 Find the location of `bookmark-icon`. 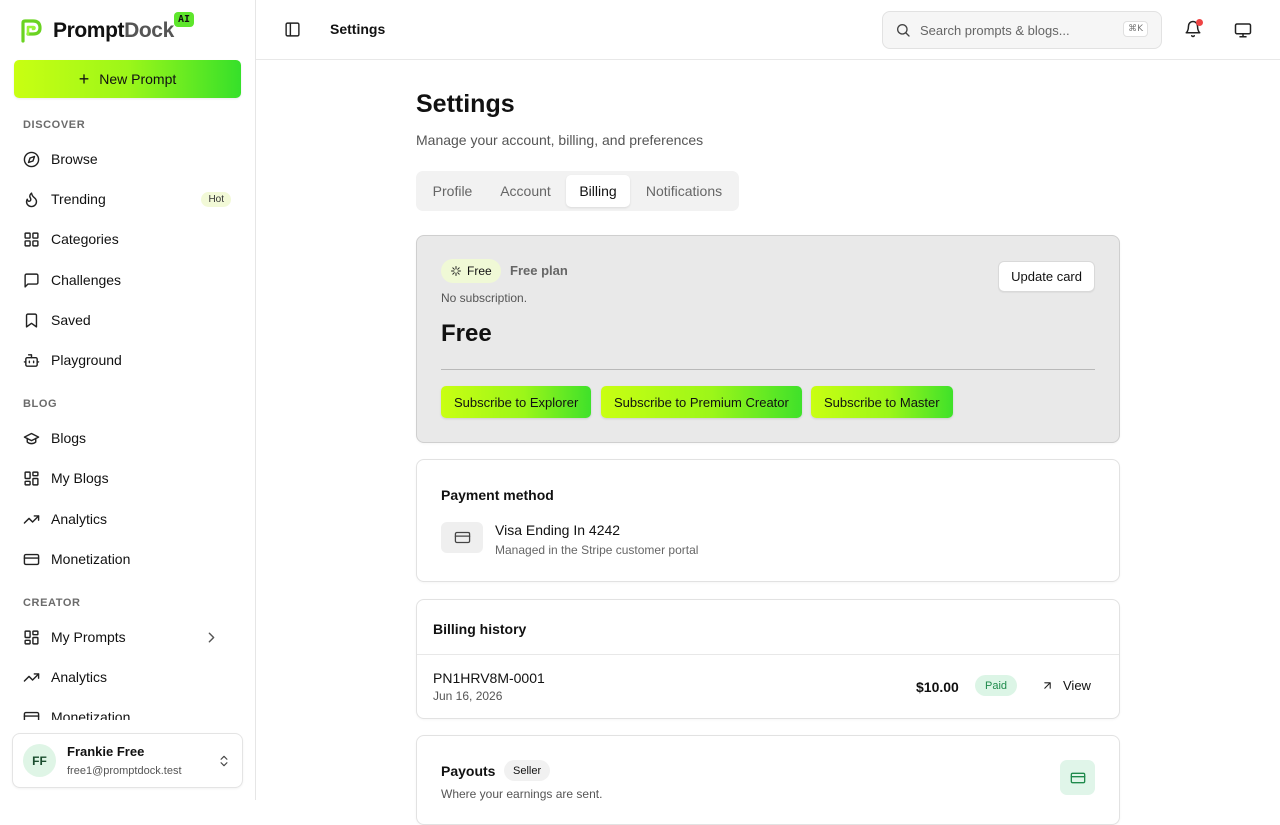

bookmark-icon is located at coordinates (31, 320).